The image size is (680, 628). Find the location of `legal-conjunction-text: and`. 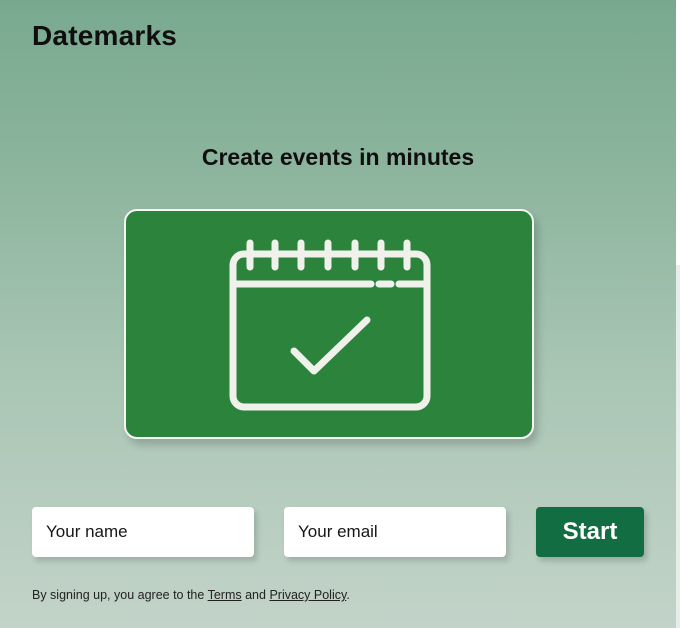

legal-conjunction-text: and is located at coordinates (255, 595).